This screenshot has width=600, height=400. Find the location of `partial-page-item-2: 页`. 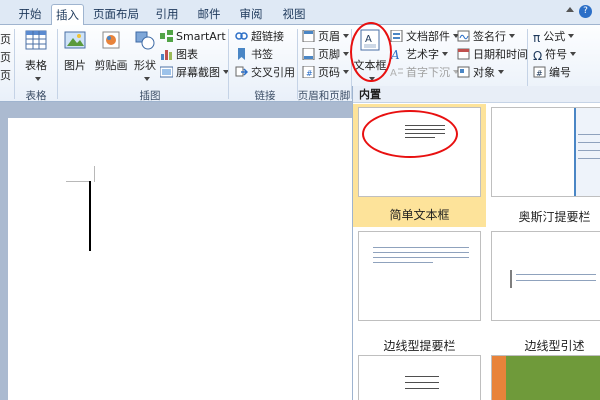

partial-page-item-2: 页 is located at coordinates (5, 57).